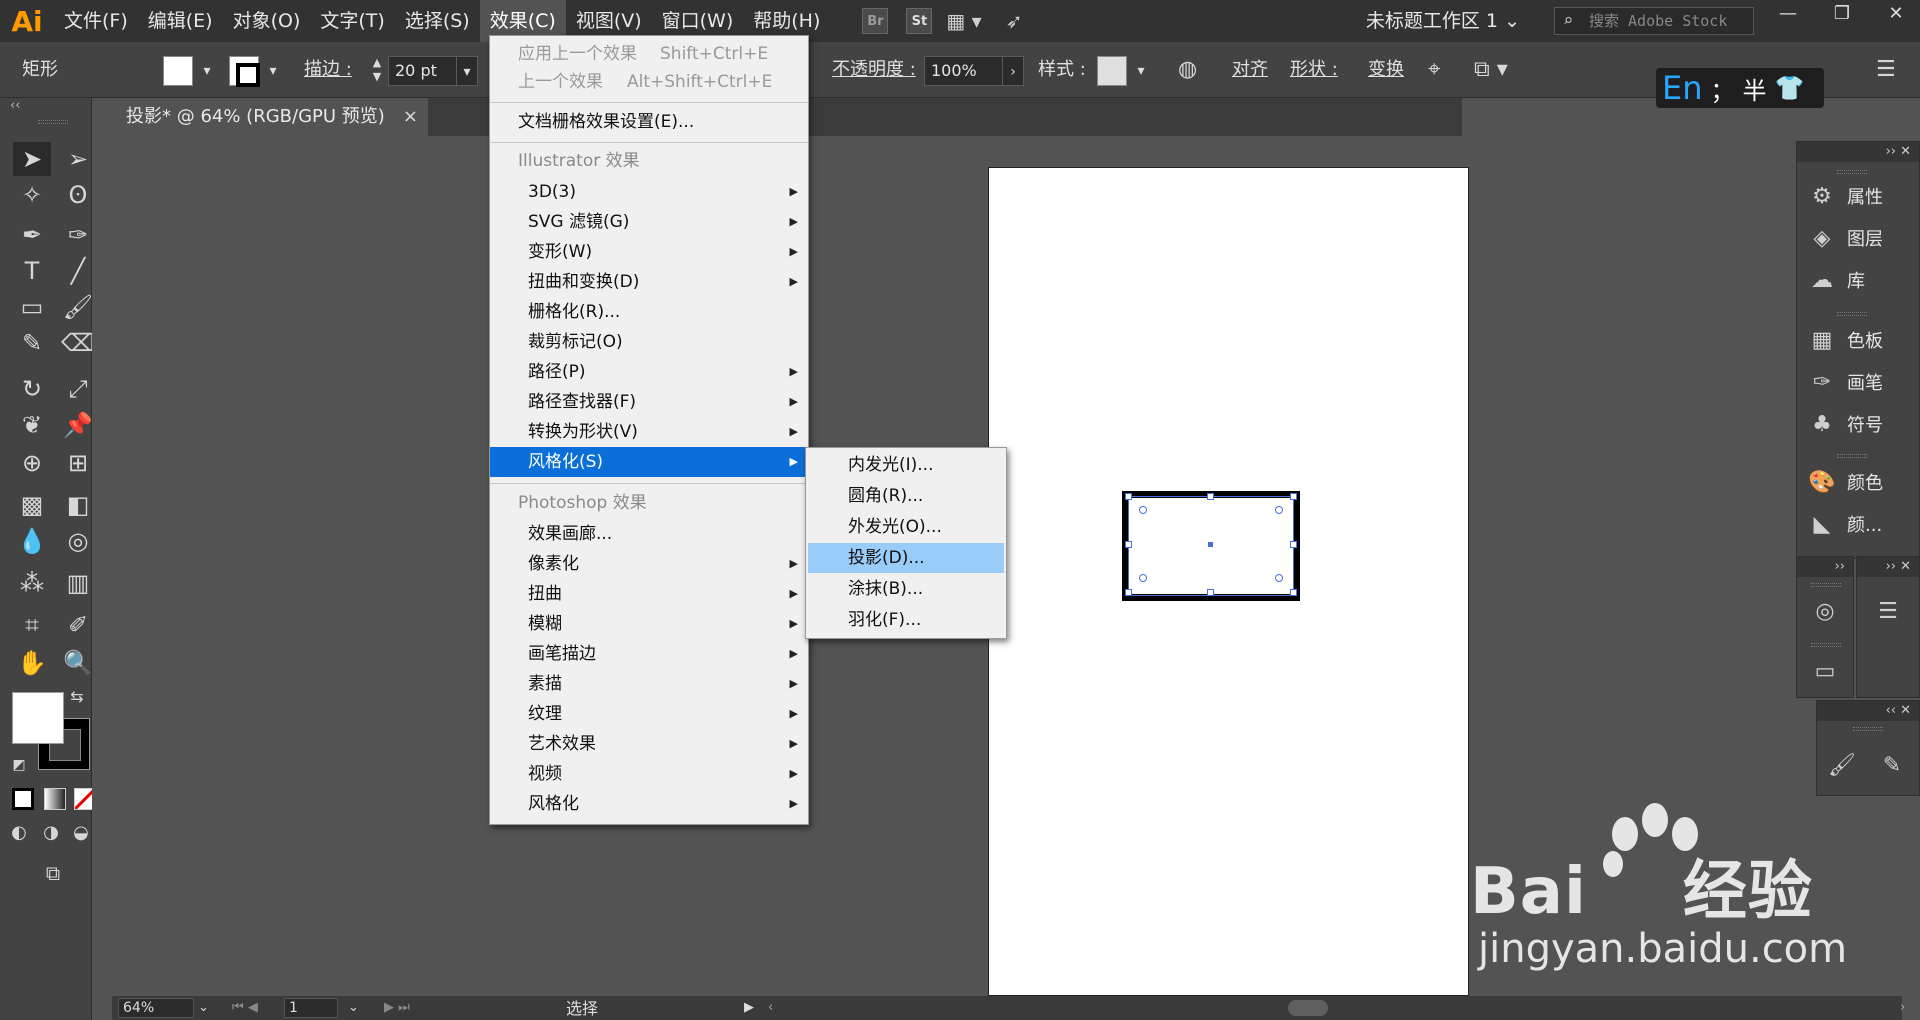  What do you see at coordinates (649, 432) in the screenshot?
I see `menu-convert-to-shape: 转换为形状(V) ▶` at bounding box center [649, 432].